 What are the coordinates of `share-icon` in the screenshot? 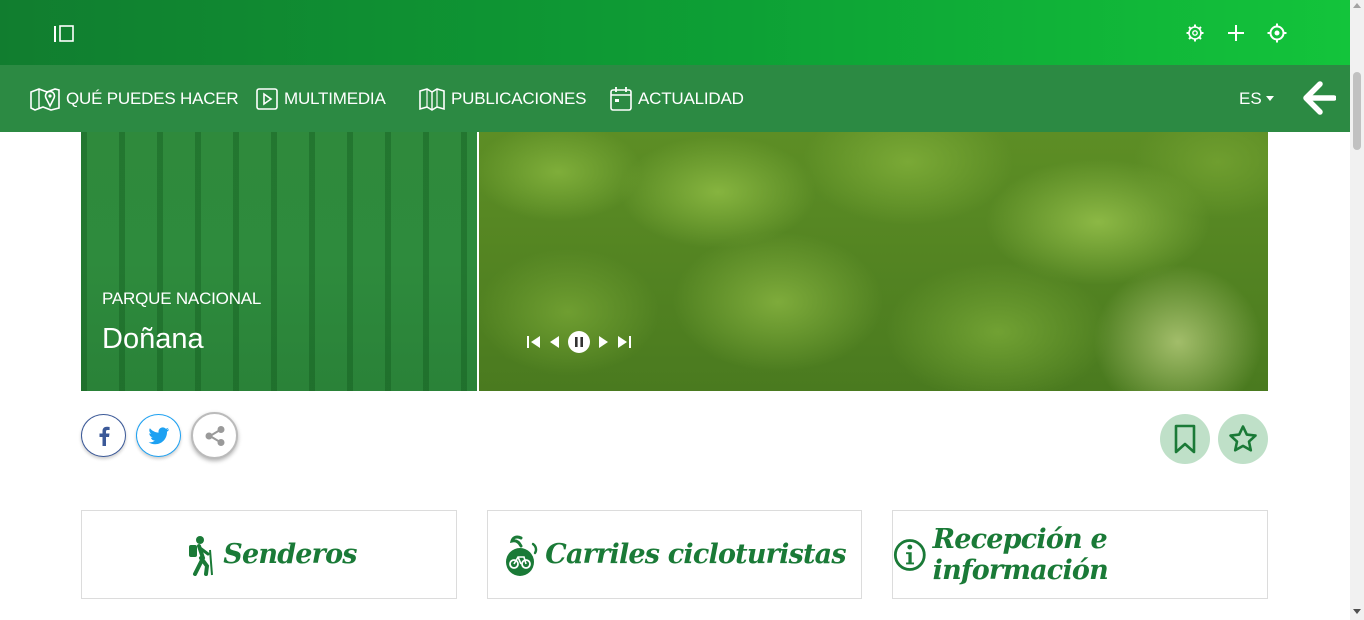 It's located at (214, 435).